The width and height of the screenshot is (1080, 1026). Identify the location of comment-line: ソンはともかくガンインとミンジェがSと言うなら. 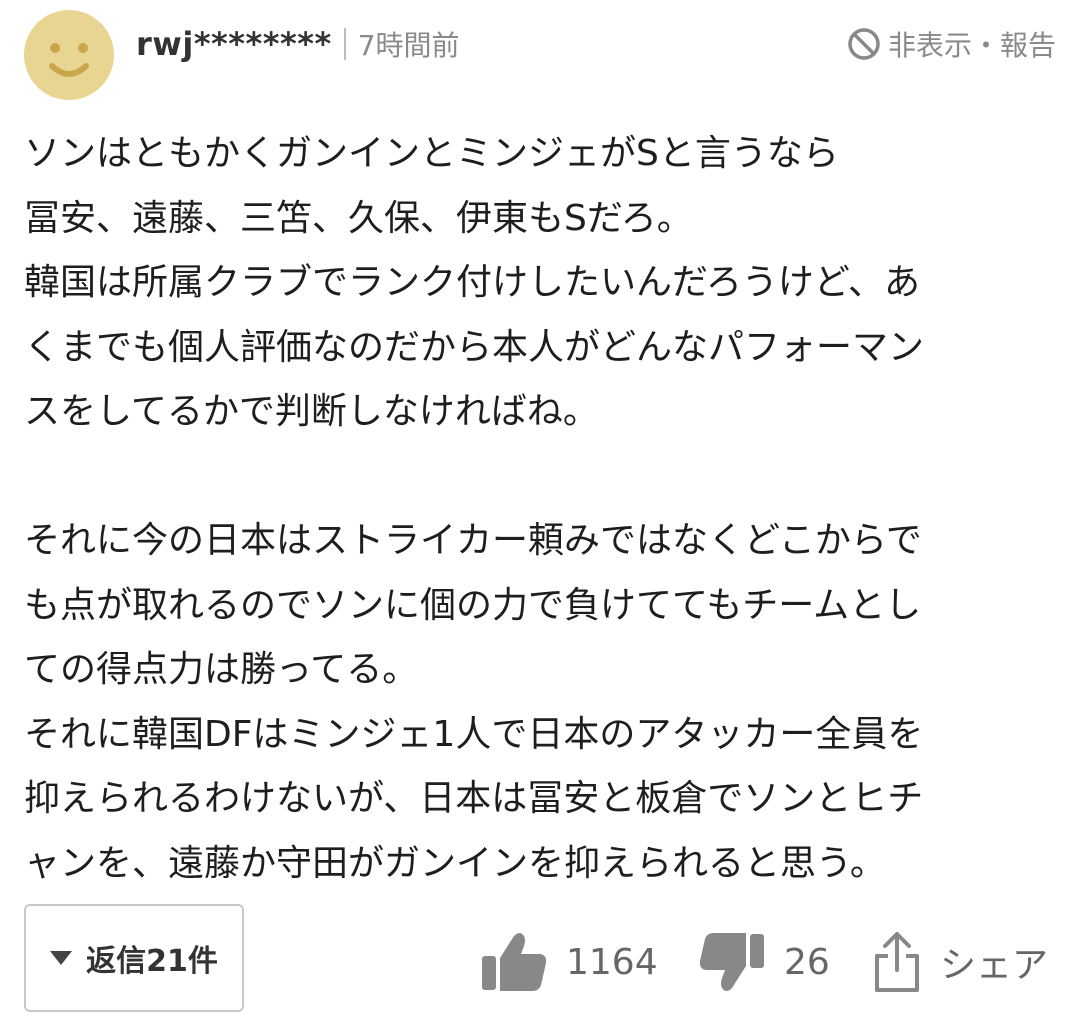
(431, 153).